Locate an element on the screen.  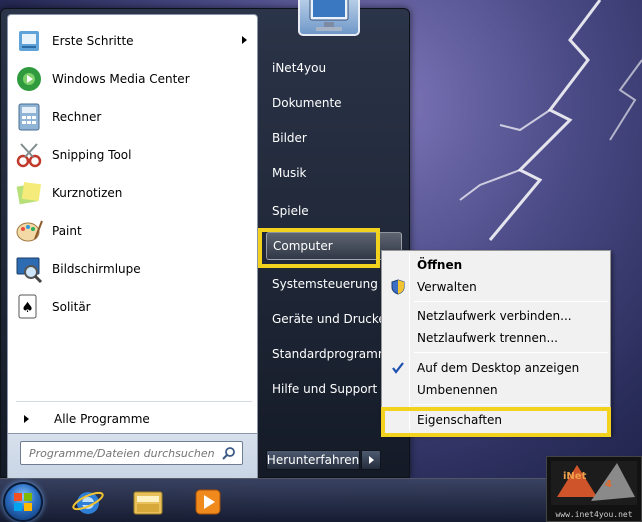
right-item-label: Systemsteuerung is located at coordinates (325, 284).